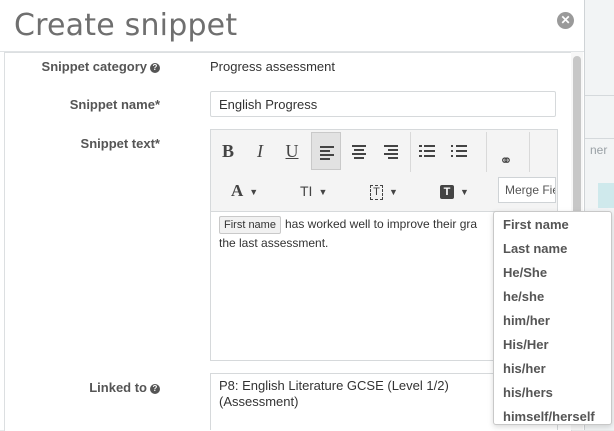  What do you see at coordinates (272, 66) in the screenshot?
I see `category-value: Progress assessment` at bounding box center [272, 66].